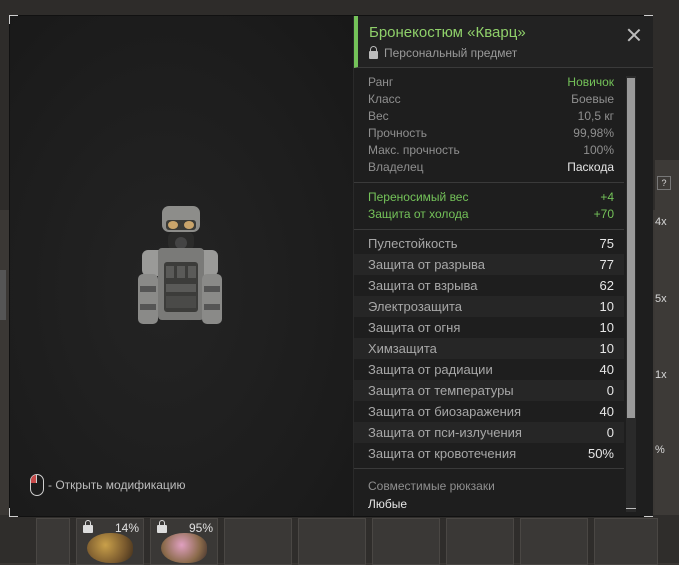  I want to click on stat-value: 75, so click(606, 243).